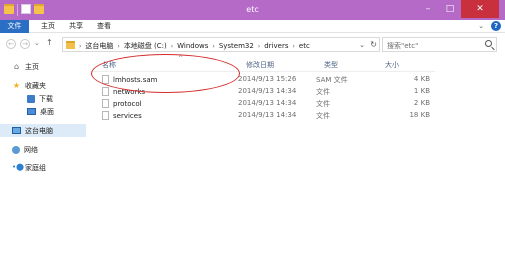 The width and height of the screenshot is (505, 264). I want to click on sidebar-item-downloads: 下载, so click(40, 98).